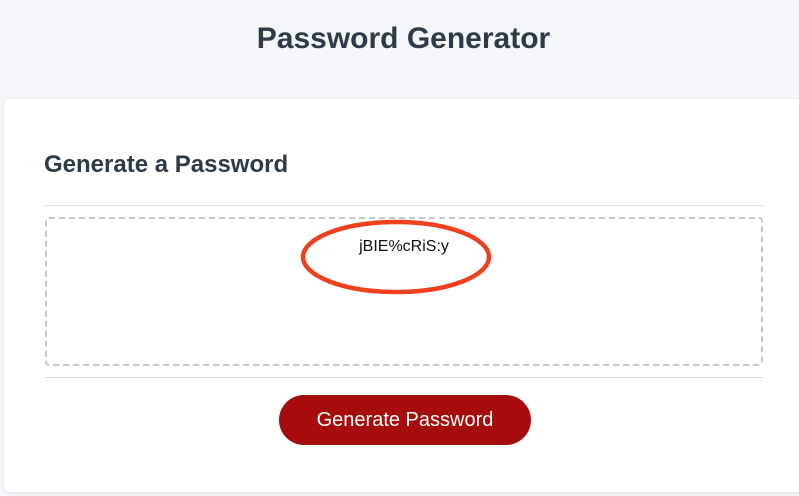 Image resolution: width=799 pixels, height=496 pixels. Describe the element at coordinates (166, 164) in the screenshot. I see `card-title: Generate a Password` at that location.